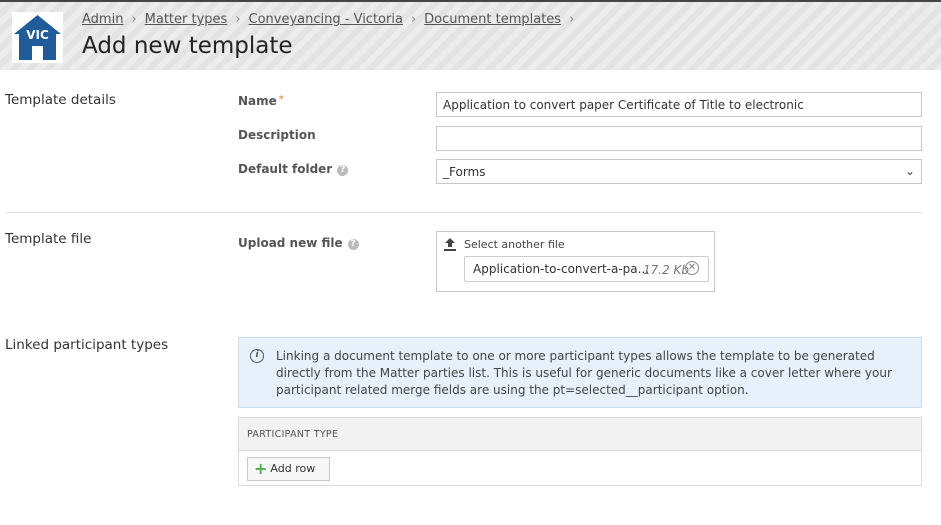 This screenshot has height=525, width=941. What do you see at coordinates (261, 468) in the screenshot?
I see `plus-icon: +` at bounding box center [261, 468].